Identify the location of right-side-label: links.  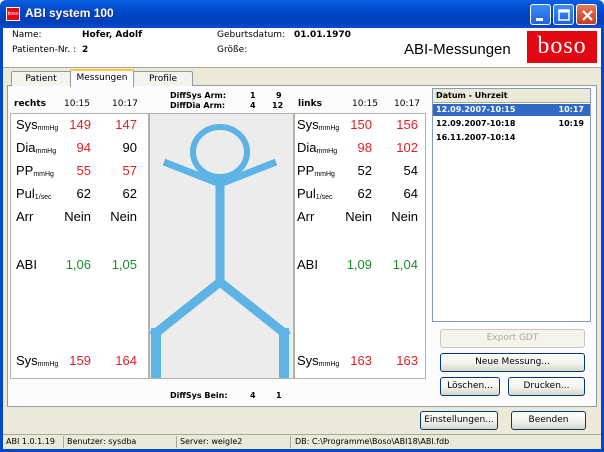
(310, 104).